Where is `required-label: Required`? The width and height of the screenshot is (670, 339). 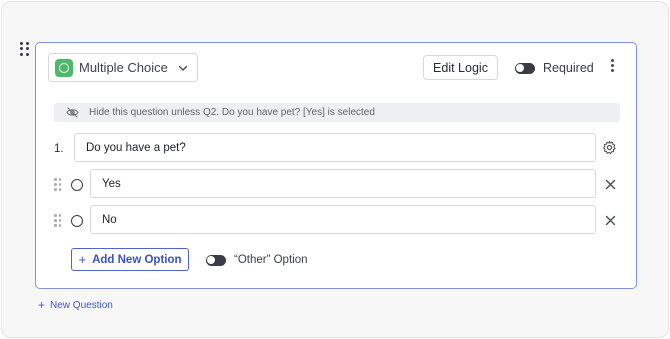
required-label: Required is located at coordinates (568, 68).